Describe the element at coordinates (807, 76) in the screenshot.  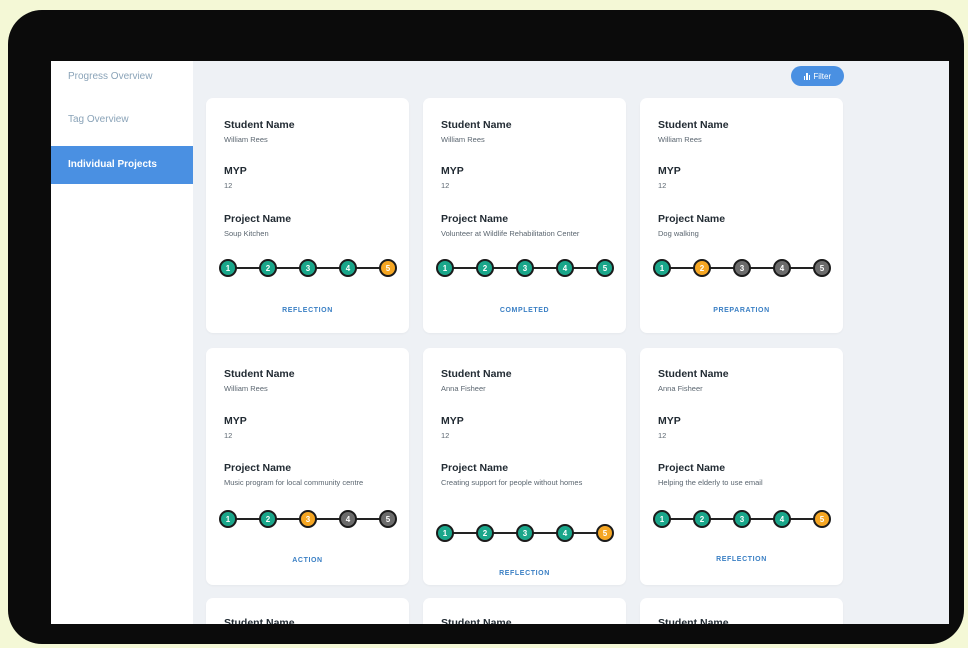
I see `bar-chart-icon` at that location.